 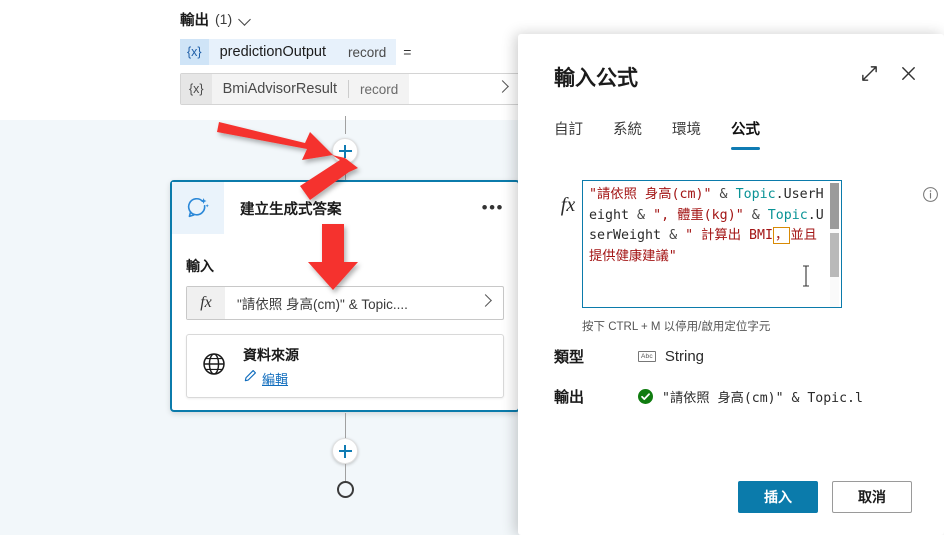 I want to click on data-source-edit-link: 編輯, so click(x=275, y=378).